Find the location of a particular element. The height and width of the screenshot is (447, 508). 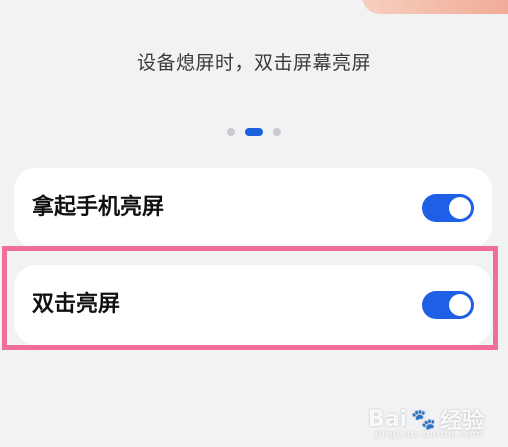

setting-label-raise-to-wake: 拿起手机亮屏 is located at coordinates (98, 207).